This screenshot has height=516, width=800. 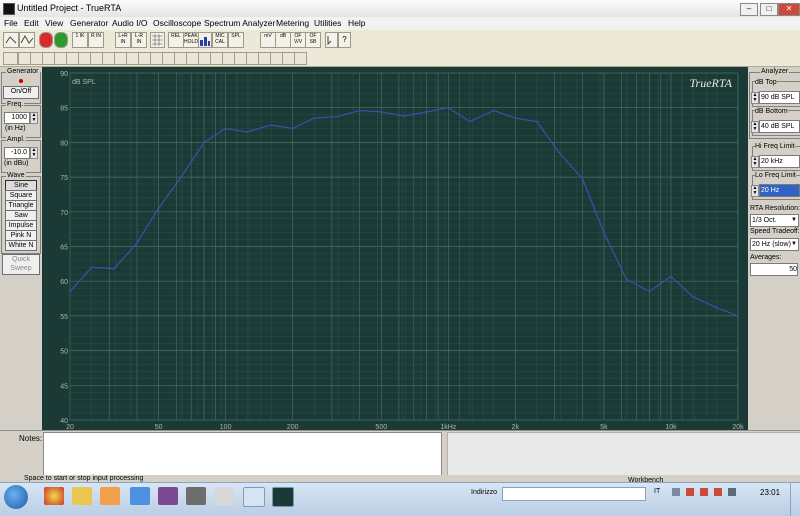 What do you see at coordinates (268, 40) in the screenshot?
I see `mv-button: mV` at bounding box center [268, 40].